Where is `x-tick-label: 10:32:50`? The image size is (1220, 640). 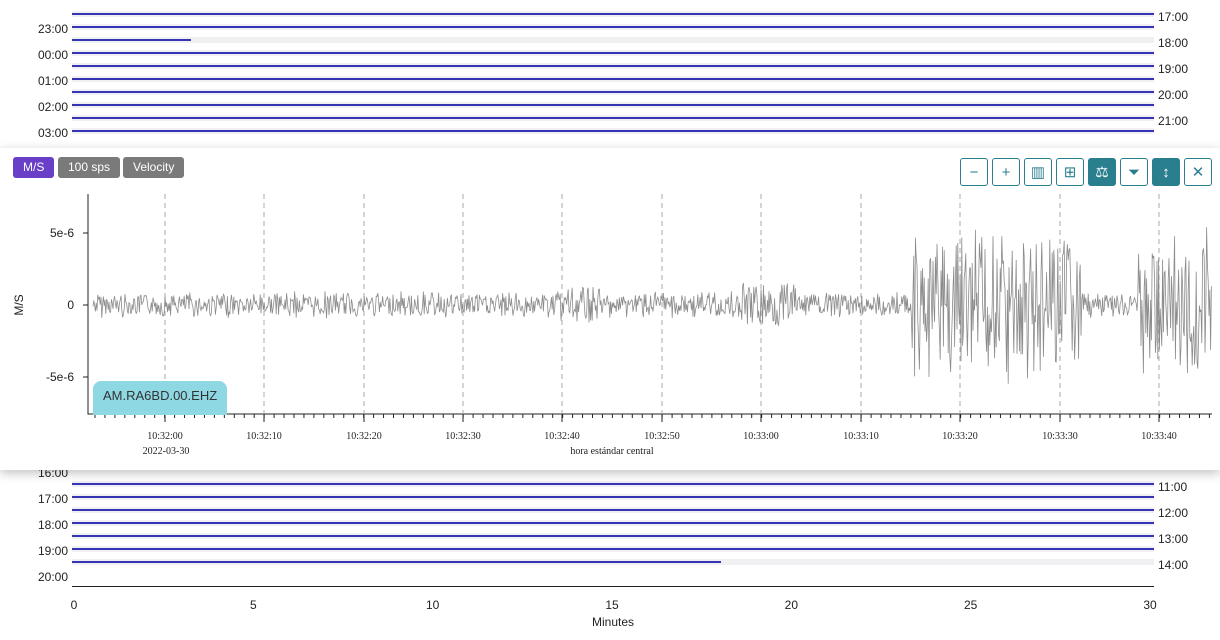
x-tick-label: 10:32:50 is located at coordinates (662, 436).